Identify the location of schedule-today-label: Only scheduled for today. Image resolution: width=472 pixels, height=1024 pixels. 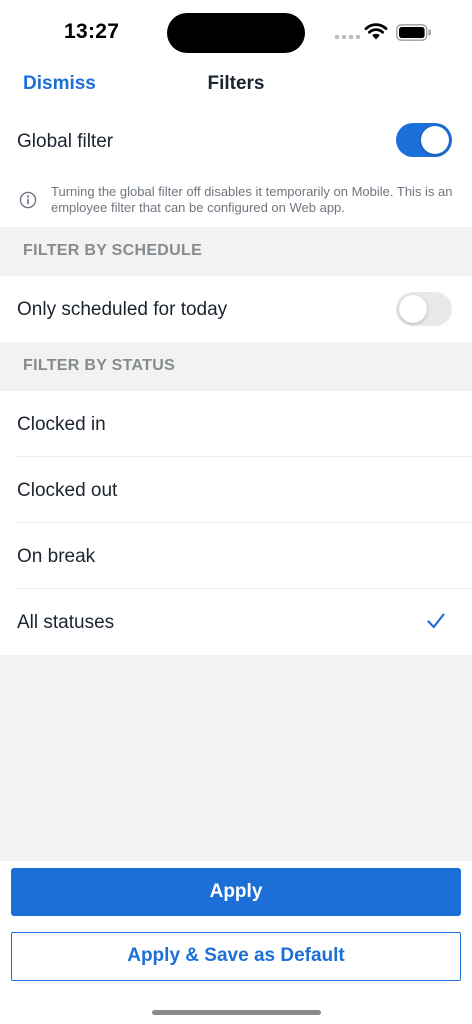
(122, 309).